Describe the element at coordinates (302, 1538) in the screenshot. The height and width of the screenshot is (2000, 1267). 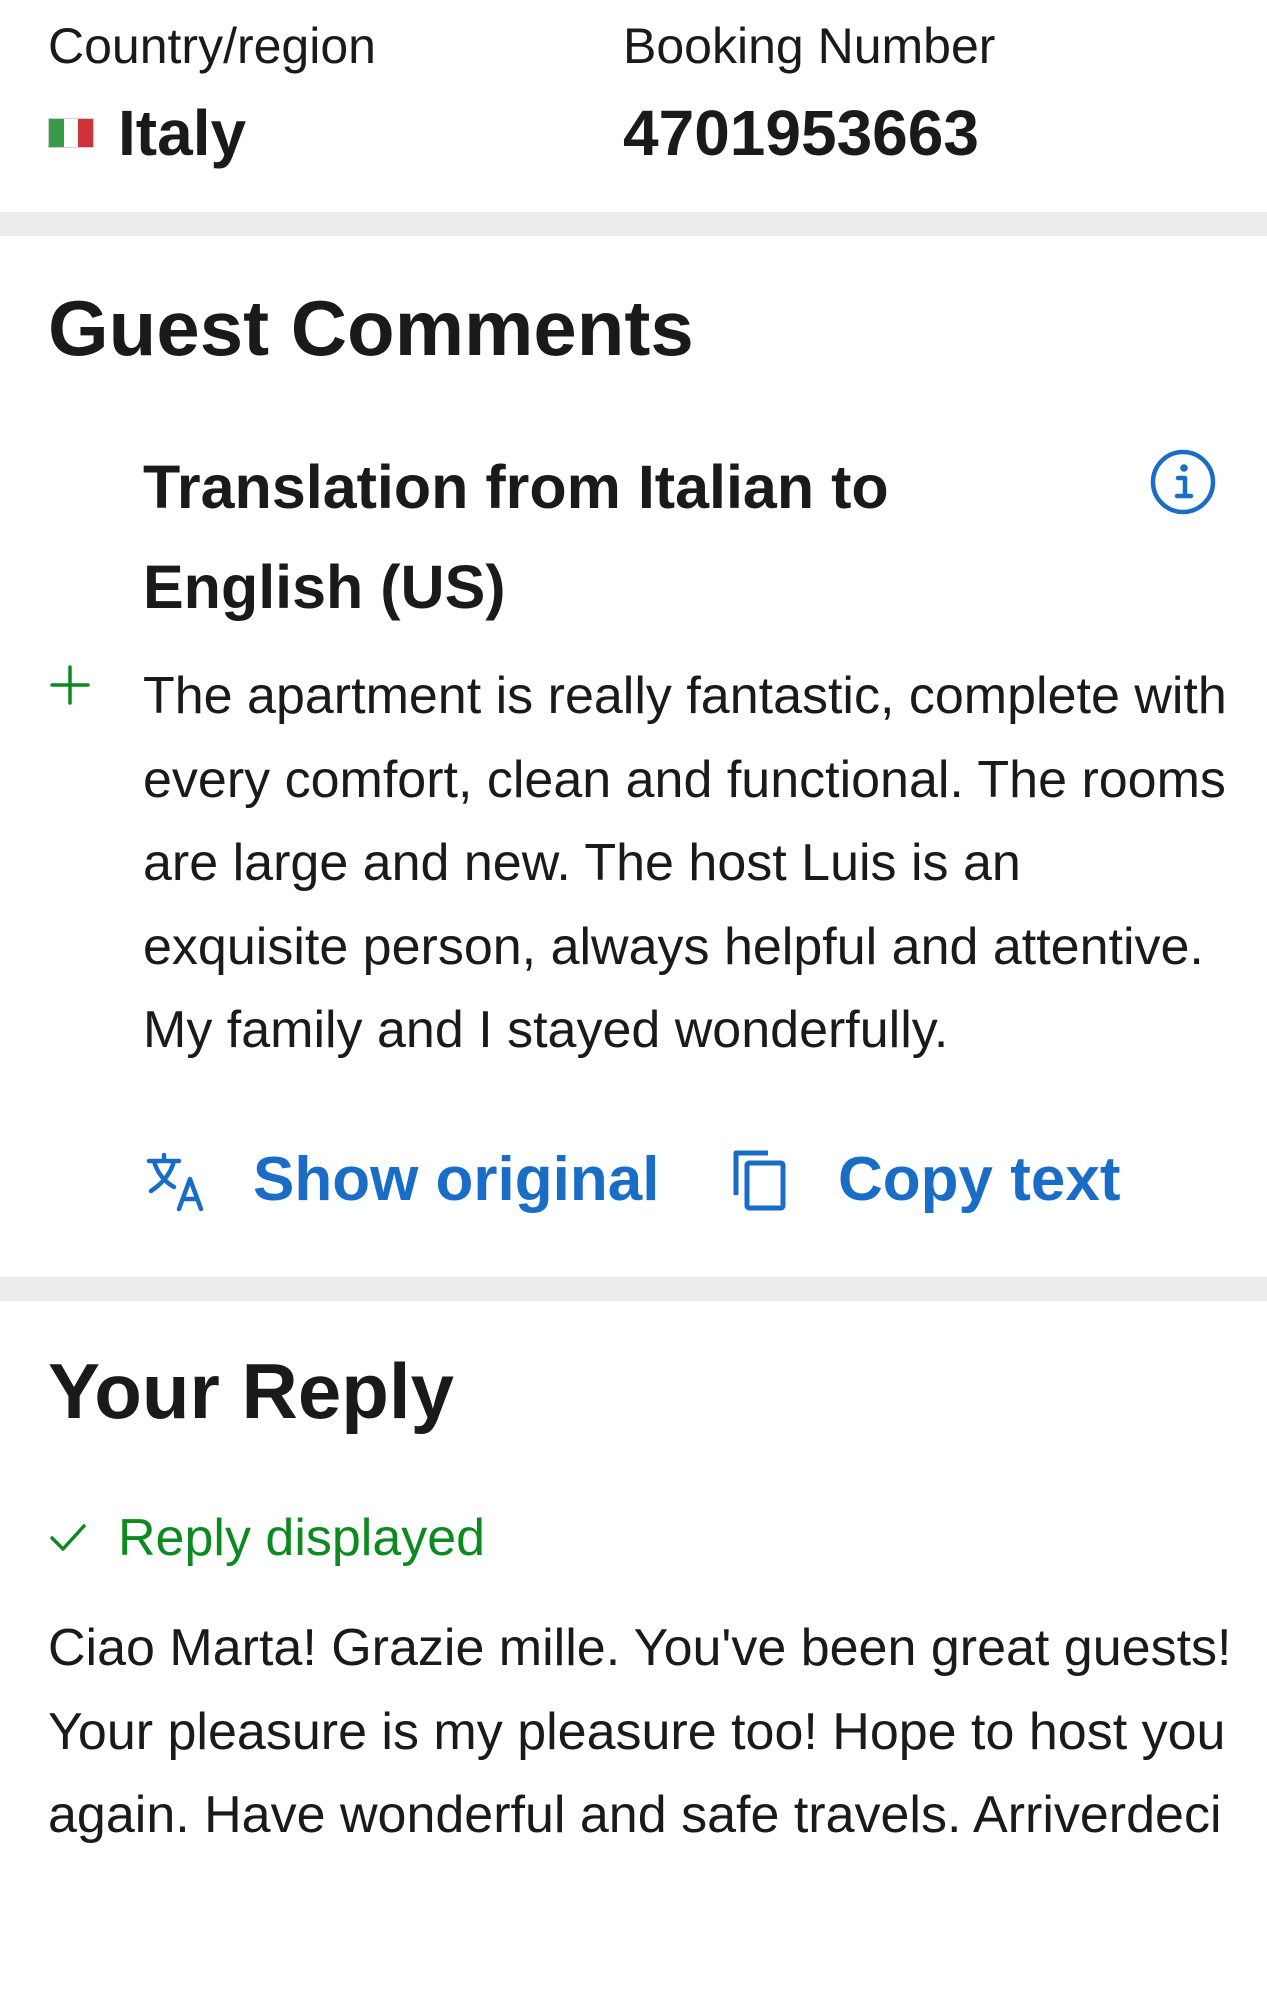
I see `reply-status-label: Reply displayed` at that location.